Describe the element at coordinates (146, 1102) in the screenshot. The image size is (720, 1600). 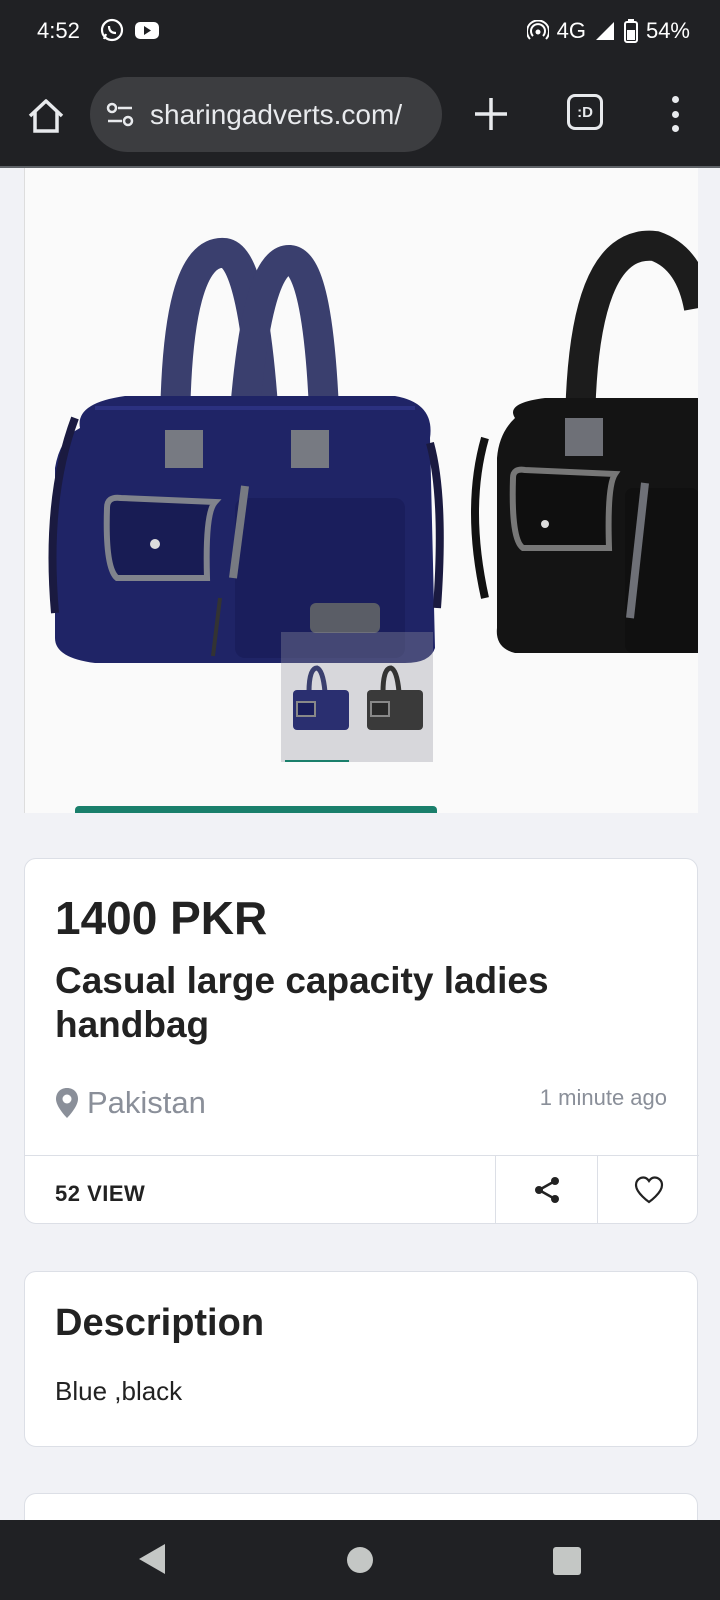
I see `location-text: Pakistan` at that location.